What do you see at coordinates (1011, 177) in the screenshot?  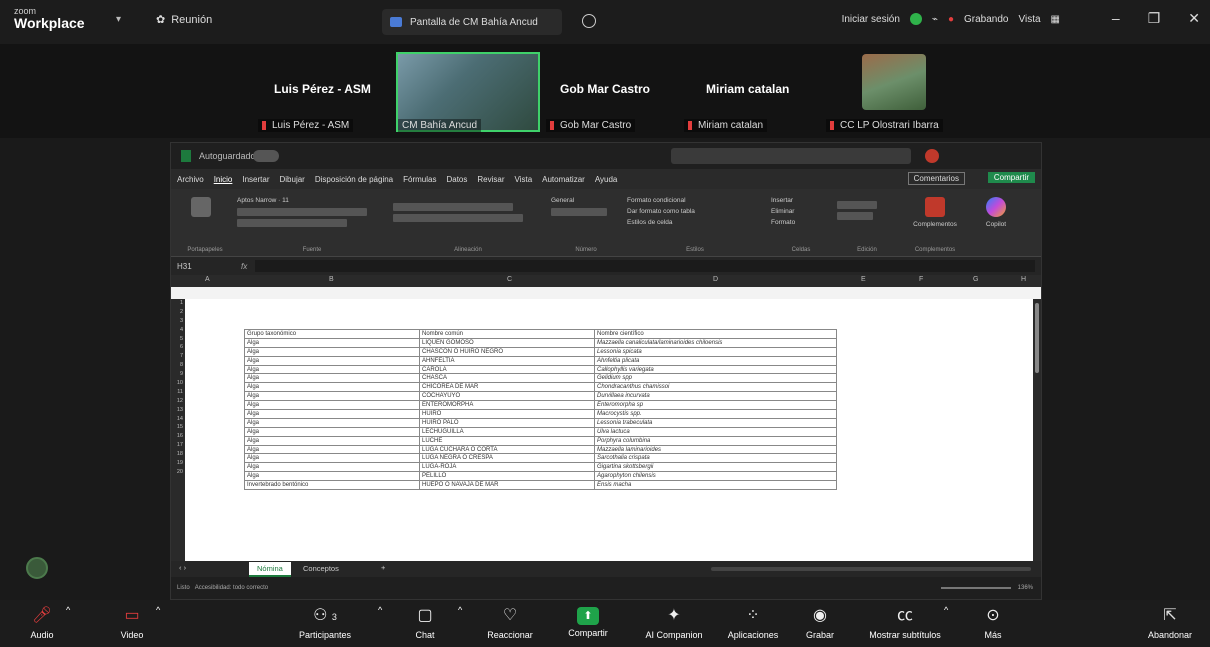 I see `excel-share-button: Compartir` at bounding box center [1011, 177].